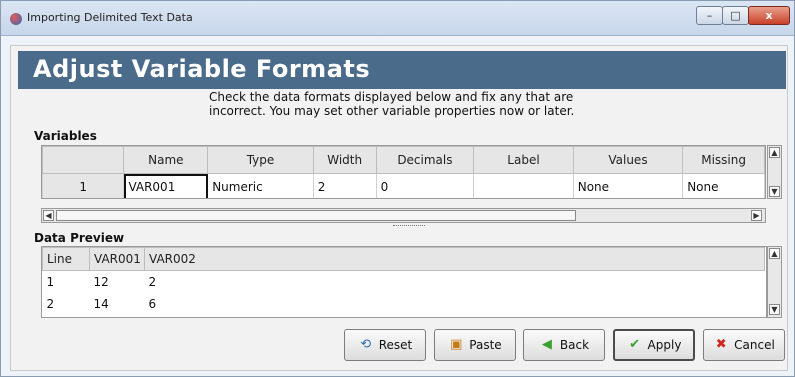  What do you see at coordinates (48, 215) in the screenshot?
I see `scroll-left-arrow-icon: ◀` at bounding box center [48, 215].